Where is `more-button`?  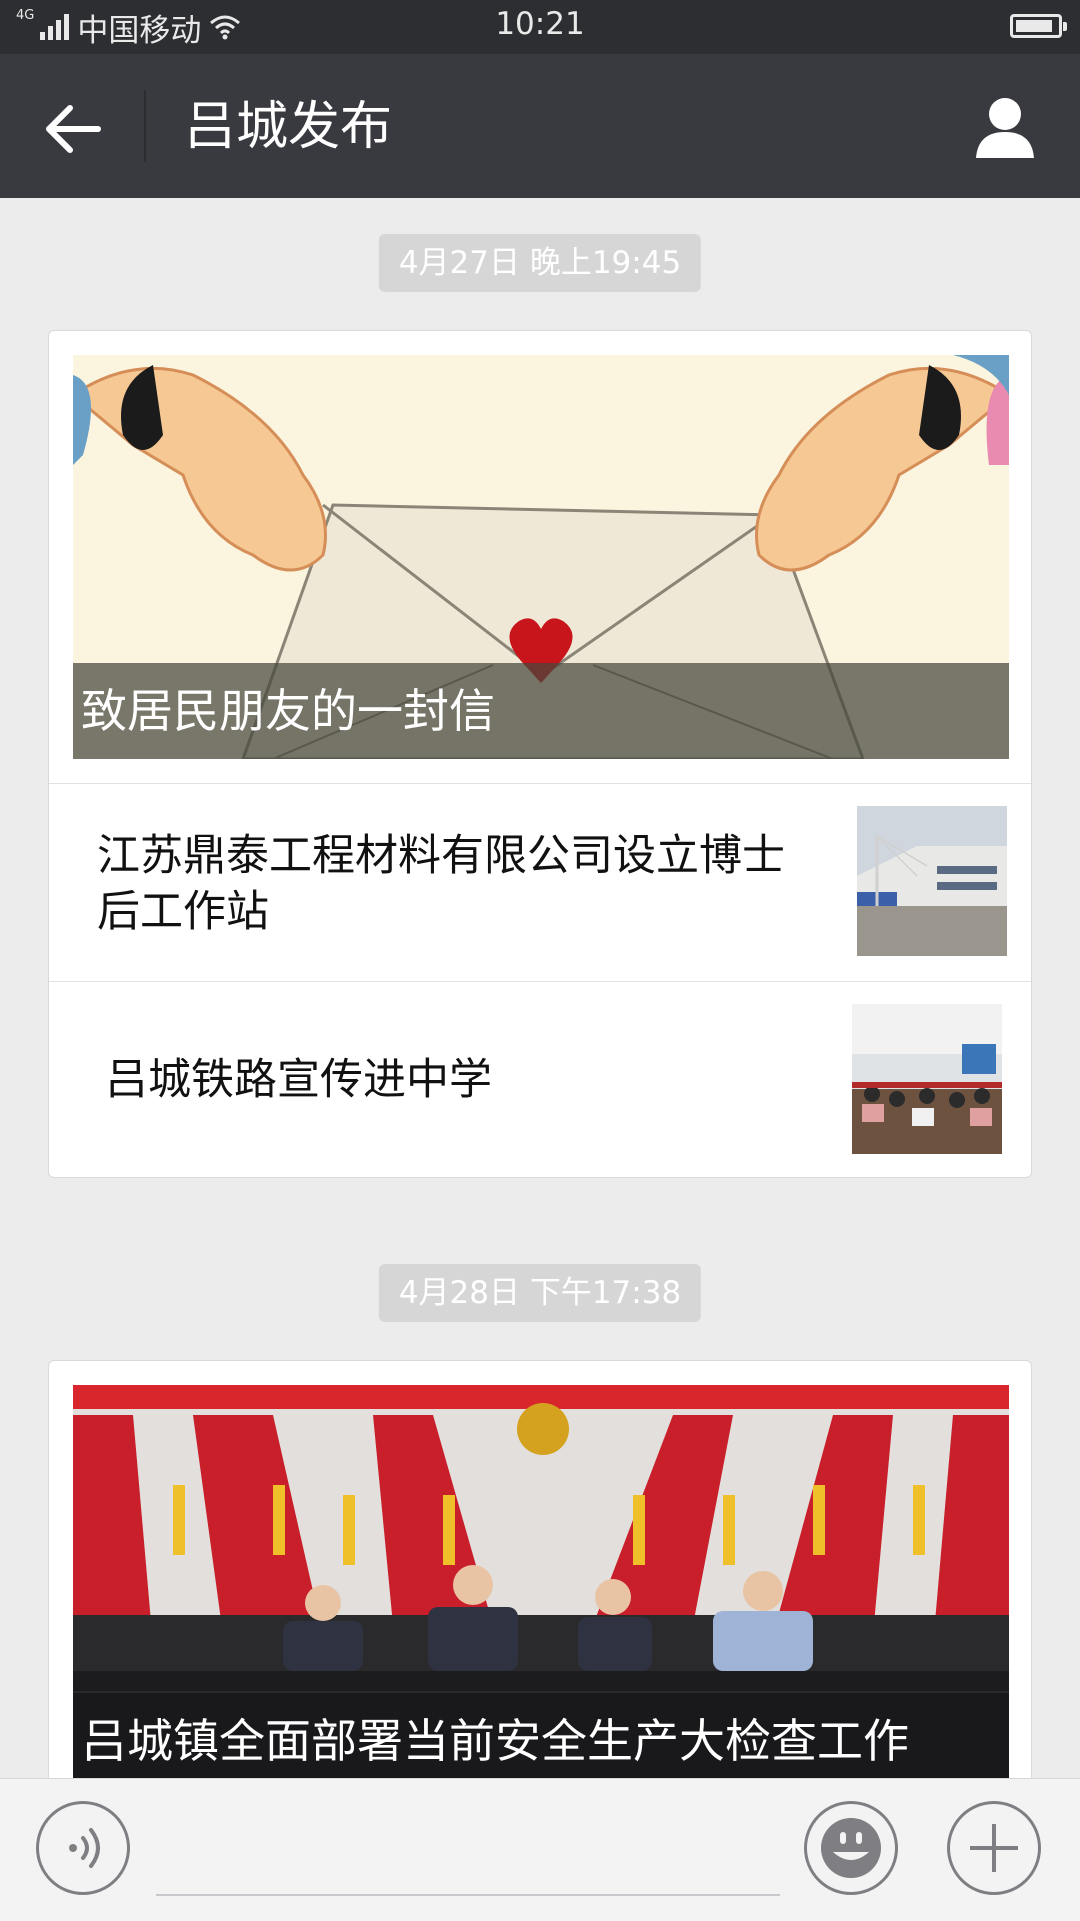
more-button is located at coordinates (994, 1848).